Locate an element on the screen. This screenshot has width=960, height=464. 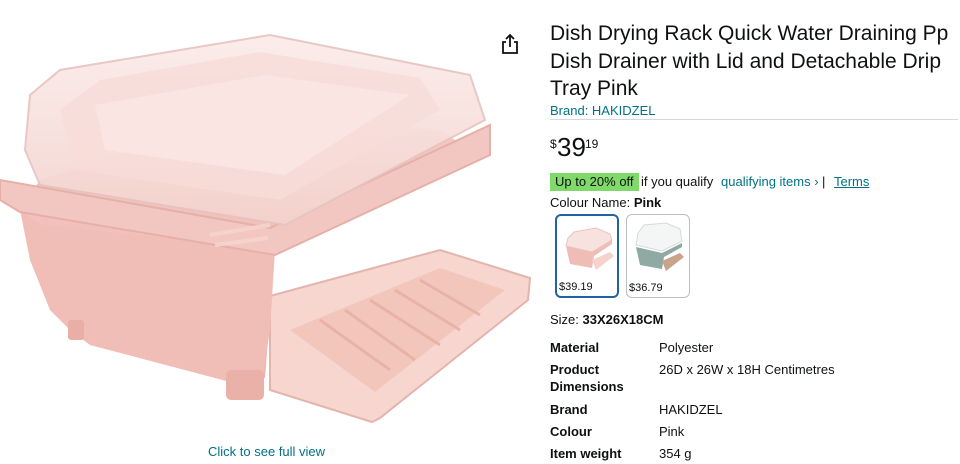
size-value: 33X26X18CM is located at coordinates (623, 319).